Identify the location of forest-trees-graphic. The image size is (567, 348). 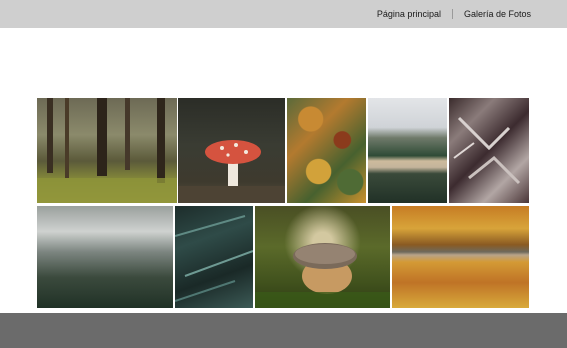
(107, 150).